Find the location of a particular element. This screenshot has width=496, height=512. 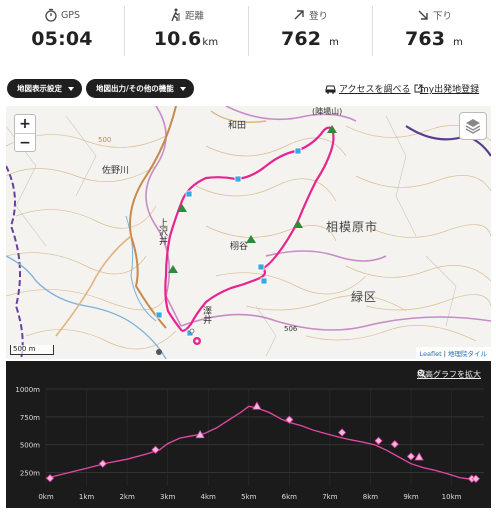

place-label-midori: 緑区 is located at coordinates (364, 297).